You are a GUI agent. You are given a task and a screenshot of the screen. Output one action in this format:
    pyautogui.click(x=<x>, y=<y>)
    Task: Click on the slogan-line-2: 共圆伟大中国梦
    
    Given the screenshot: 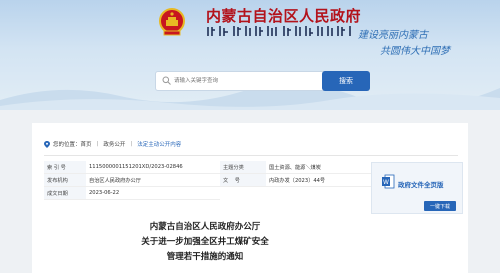 What is the action you would take?
    pyautogui.click(x=415, y=51)
    